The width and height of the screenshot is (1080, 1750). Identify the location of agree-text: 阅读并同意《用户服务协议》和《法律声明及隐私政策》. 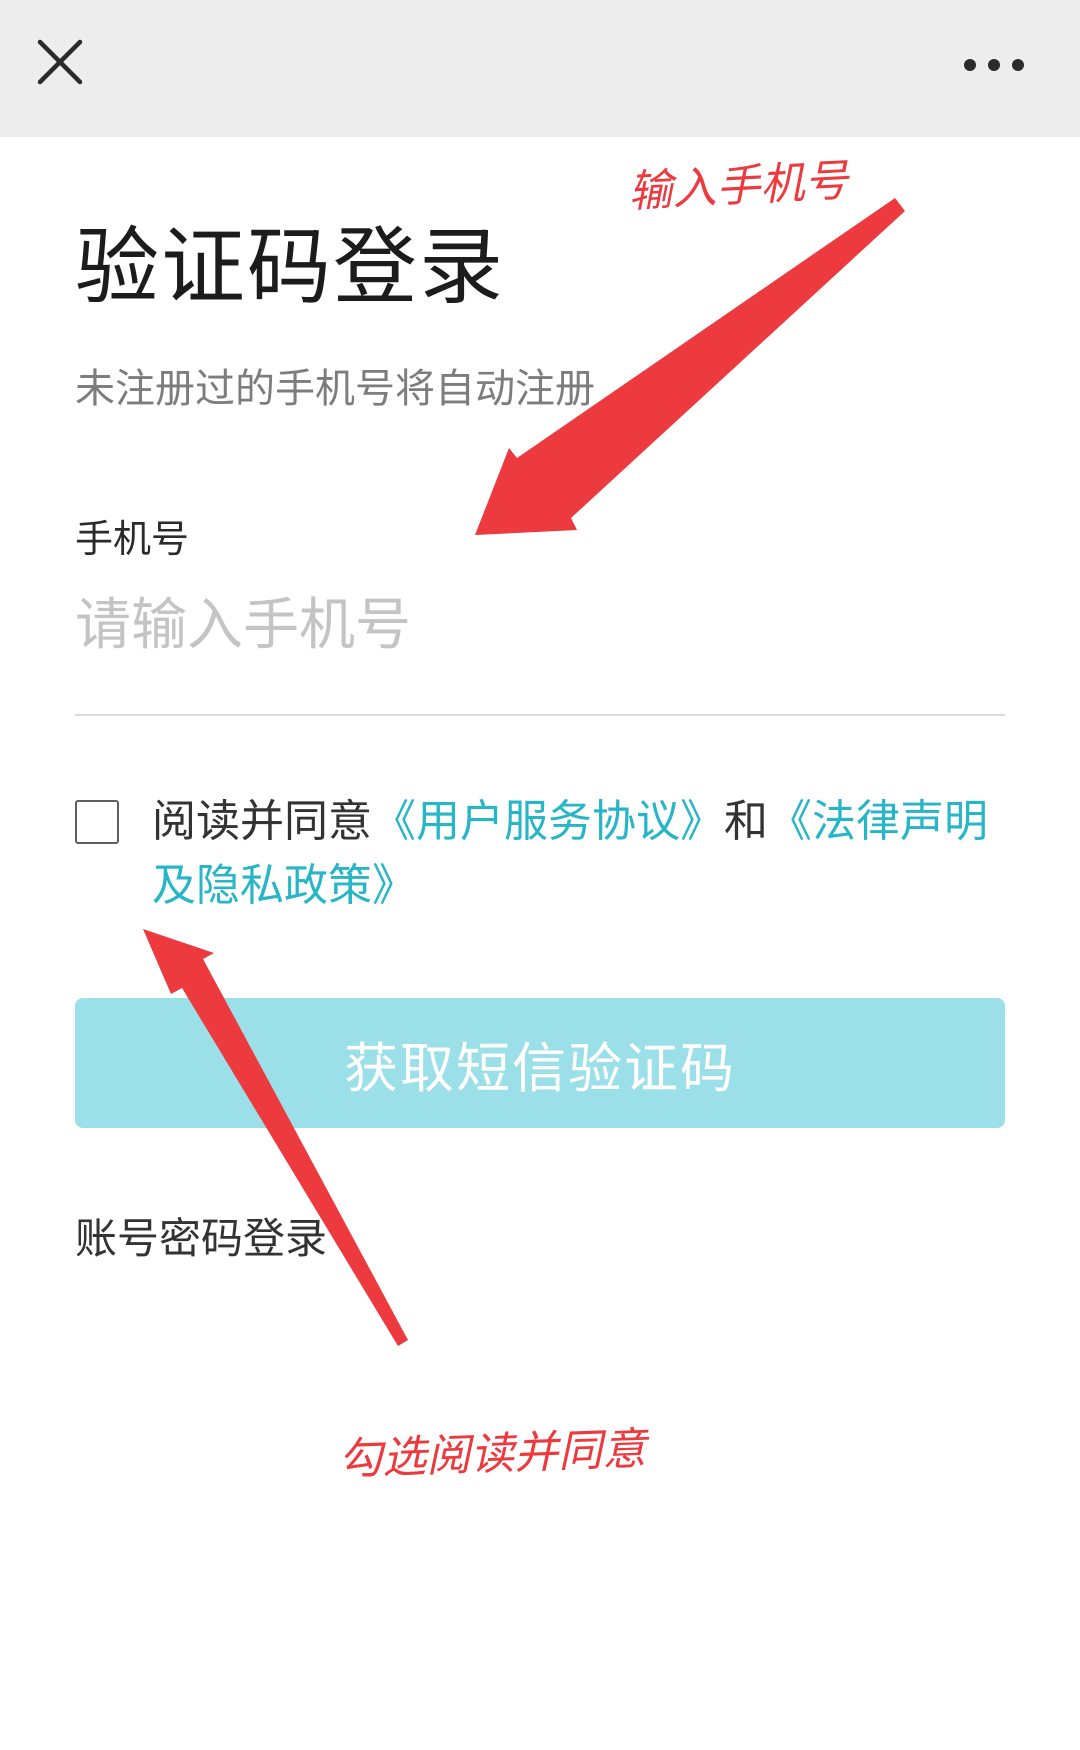
(582, 854).